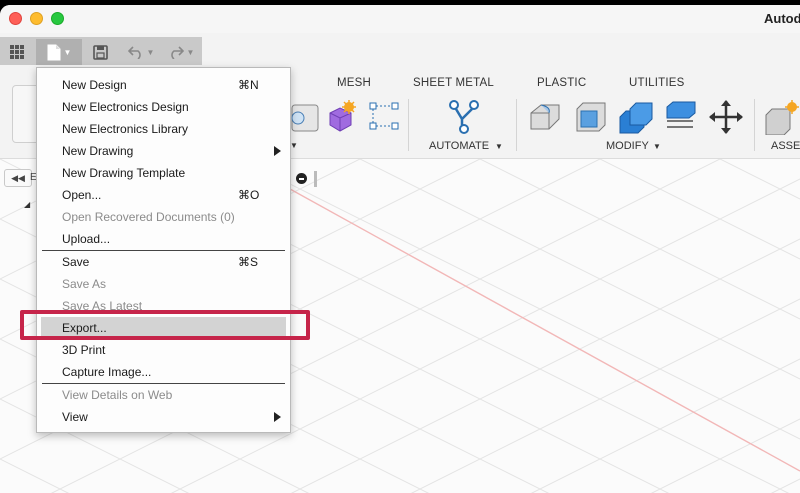 This screenshot has height=493, width=800. I want to click on tab-mesh: MESH, so click(354, 83).